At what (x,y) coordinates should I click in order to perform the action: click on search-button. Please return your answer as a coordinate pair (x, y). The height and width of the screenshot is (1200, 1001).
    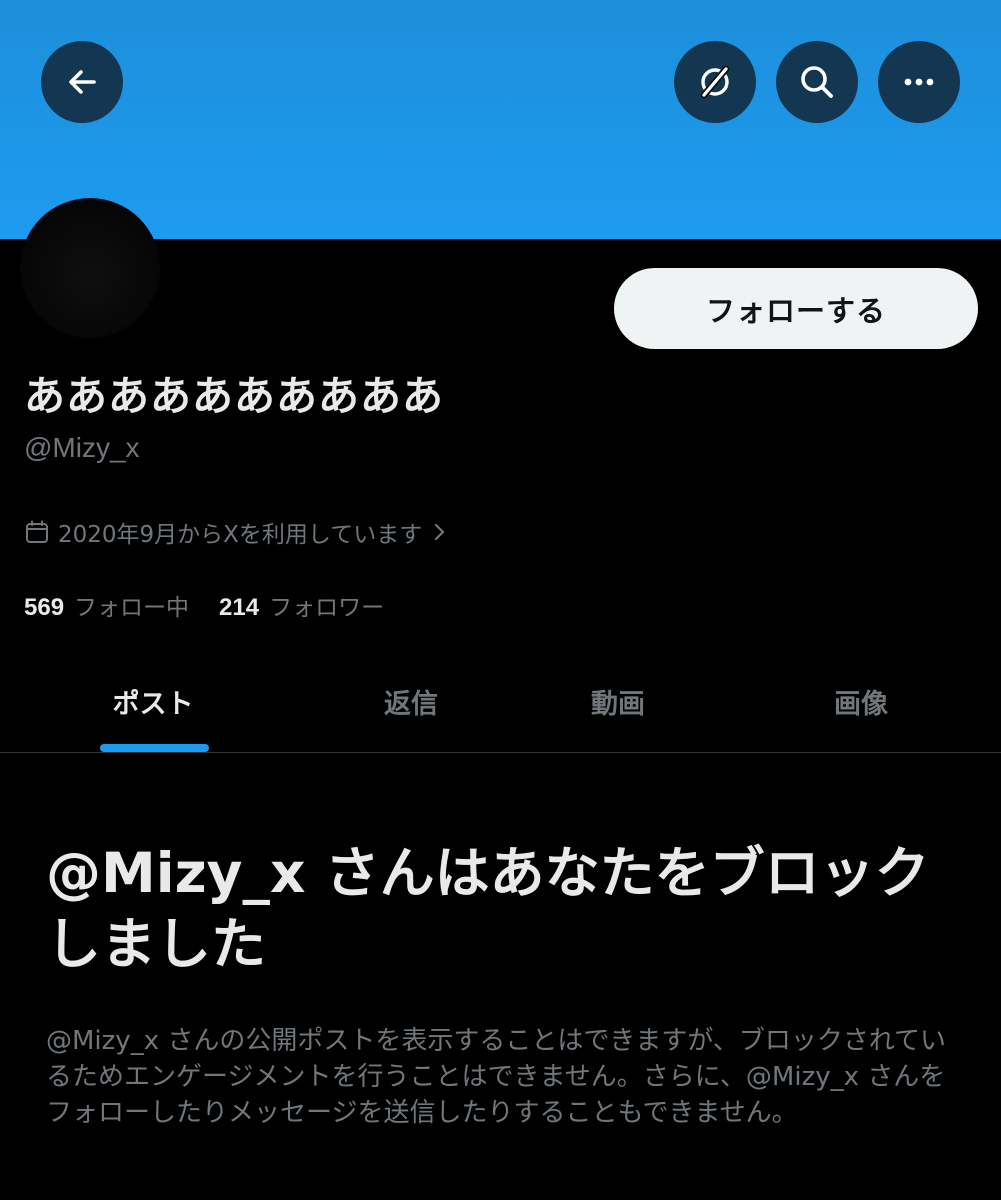
    Looking at the image, I should click on (817, 82).